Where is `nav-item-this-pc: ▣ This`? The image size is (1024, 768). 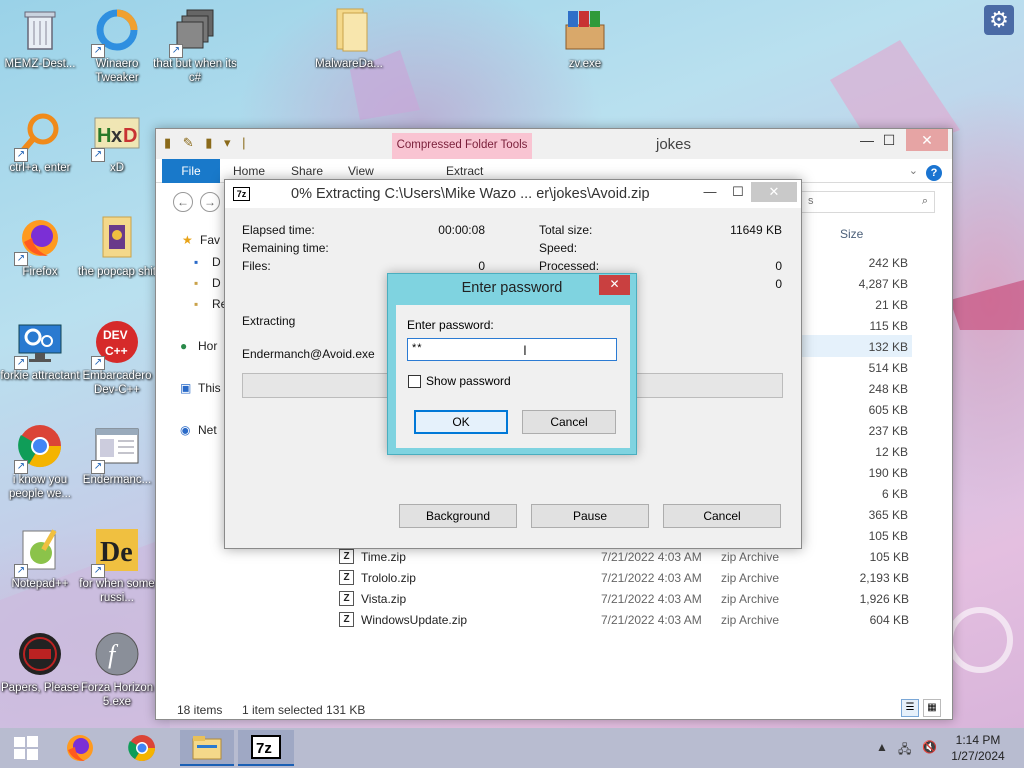 nav-item-this-pc: ▣ This is located at coordinates (200, 388).